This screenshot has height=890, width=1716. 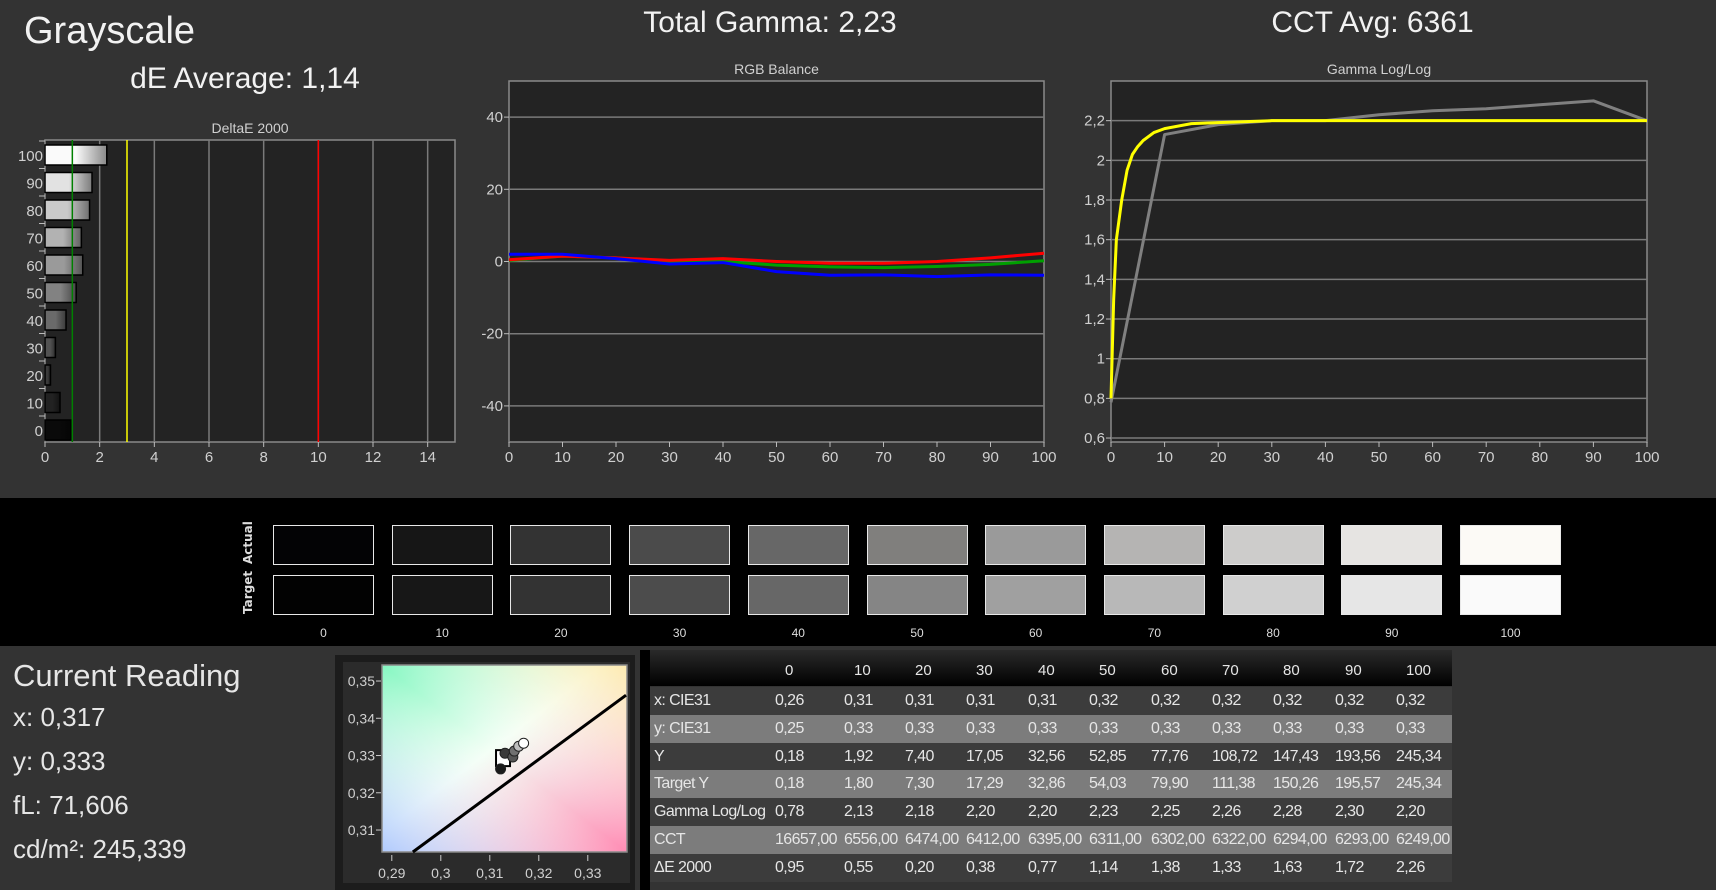 I want to click on x-tick-label: 0,29, so click(x=391, y=873).